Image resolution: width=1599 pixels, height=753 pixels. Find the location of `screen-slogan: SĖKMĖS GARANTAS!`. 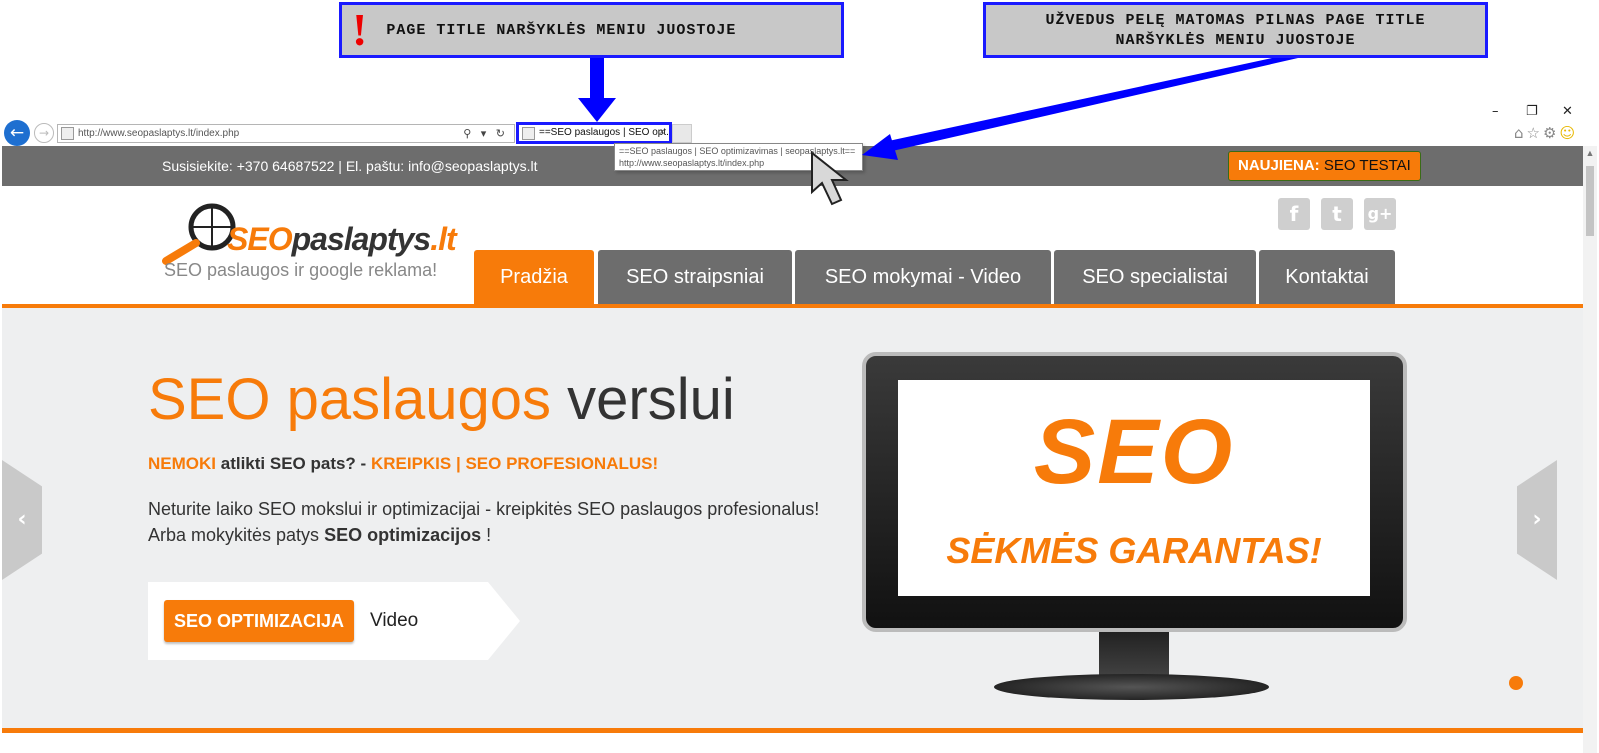

screen-slogan: SĖKMĖS GARANTAS! is located at coordinates (1134, 550).